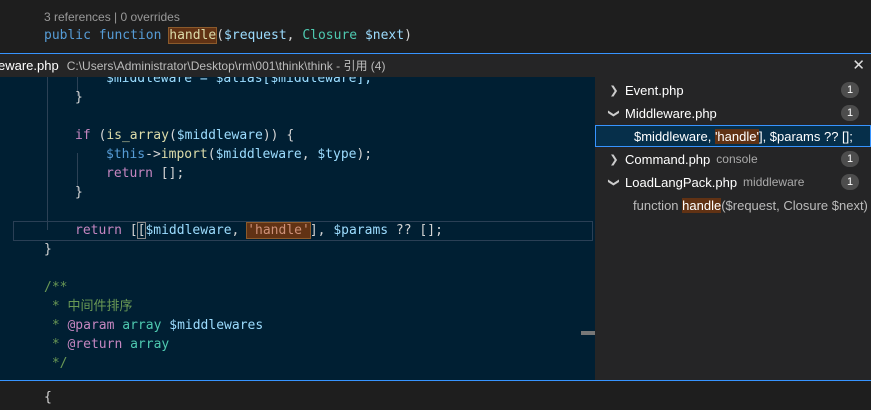 The image size is (871, 410). What do you see at coordinates (91, 325) in the screenshot?
I see `doc-tag: @param` at bounding box center [91, 325].